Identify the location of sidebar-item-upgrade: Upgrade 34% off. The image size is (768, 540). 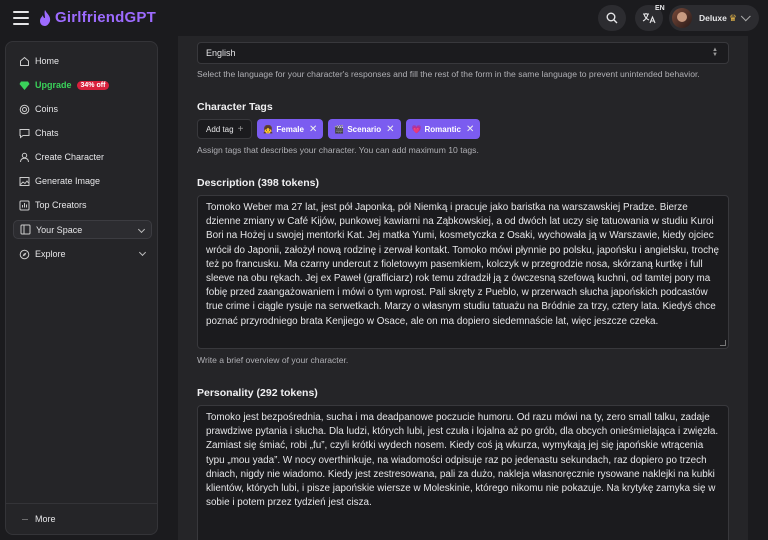
(82, 85).